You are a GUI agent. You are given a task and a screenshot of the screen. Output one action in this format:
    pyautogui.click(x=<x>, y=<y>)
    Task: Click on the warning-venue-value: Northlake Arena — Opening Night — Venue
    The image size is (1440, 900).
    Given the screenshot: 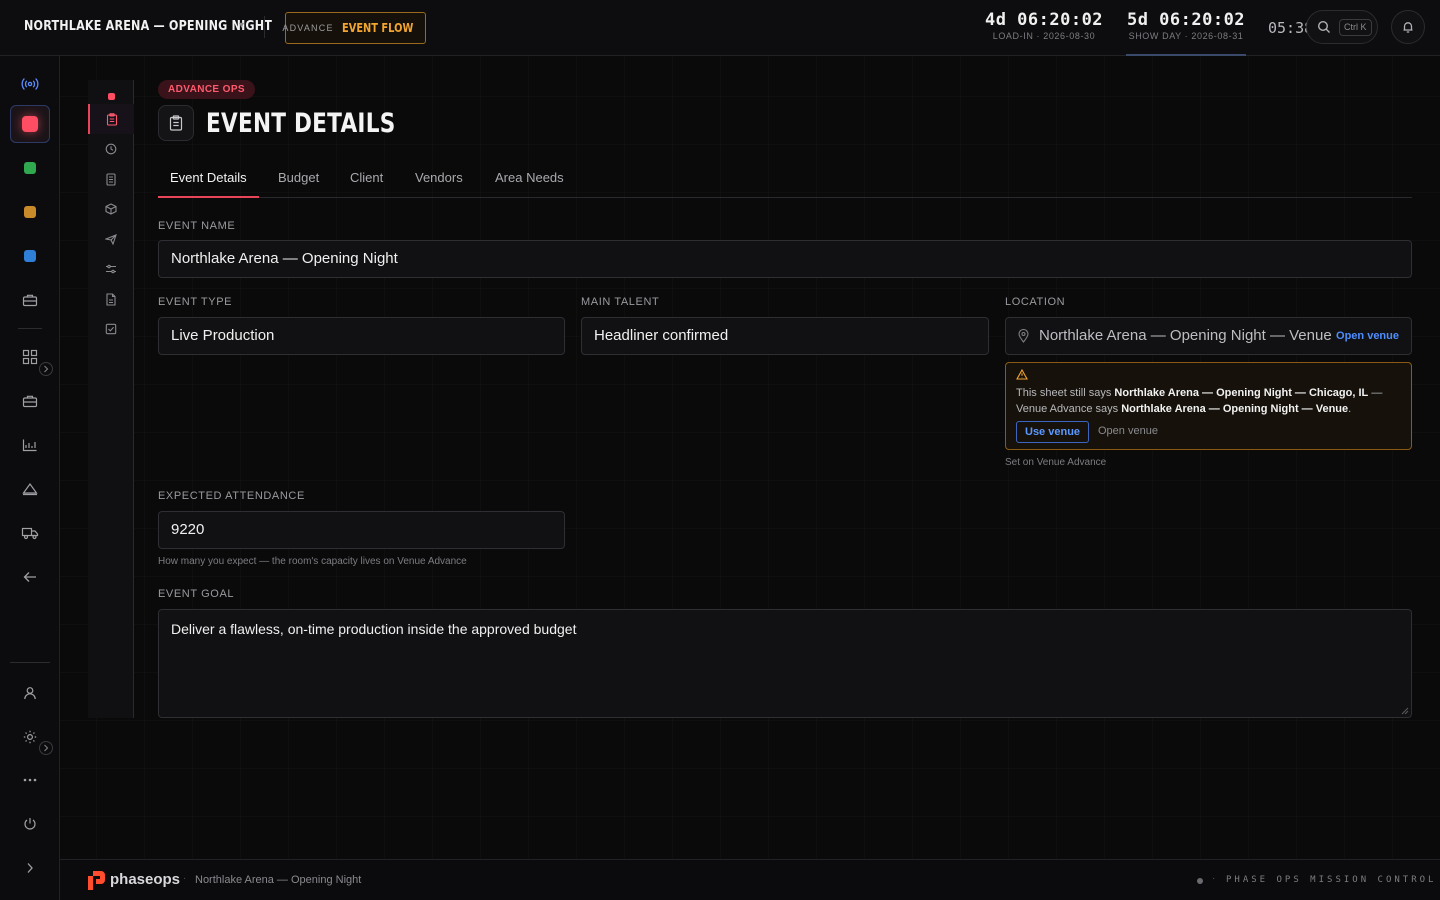 What is the action you would take?
    pyautogui.click(x=1235, y=409)
    